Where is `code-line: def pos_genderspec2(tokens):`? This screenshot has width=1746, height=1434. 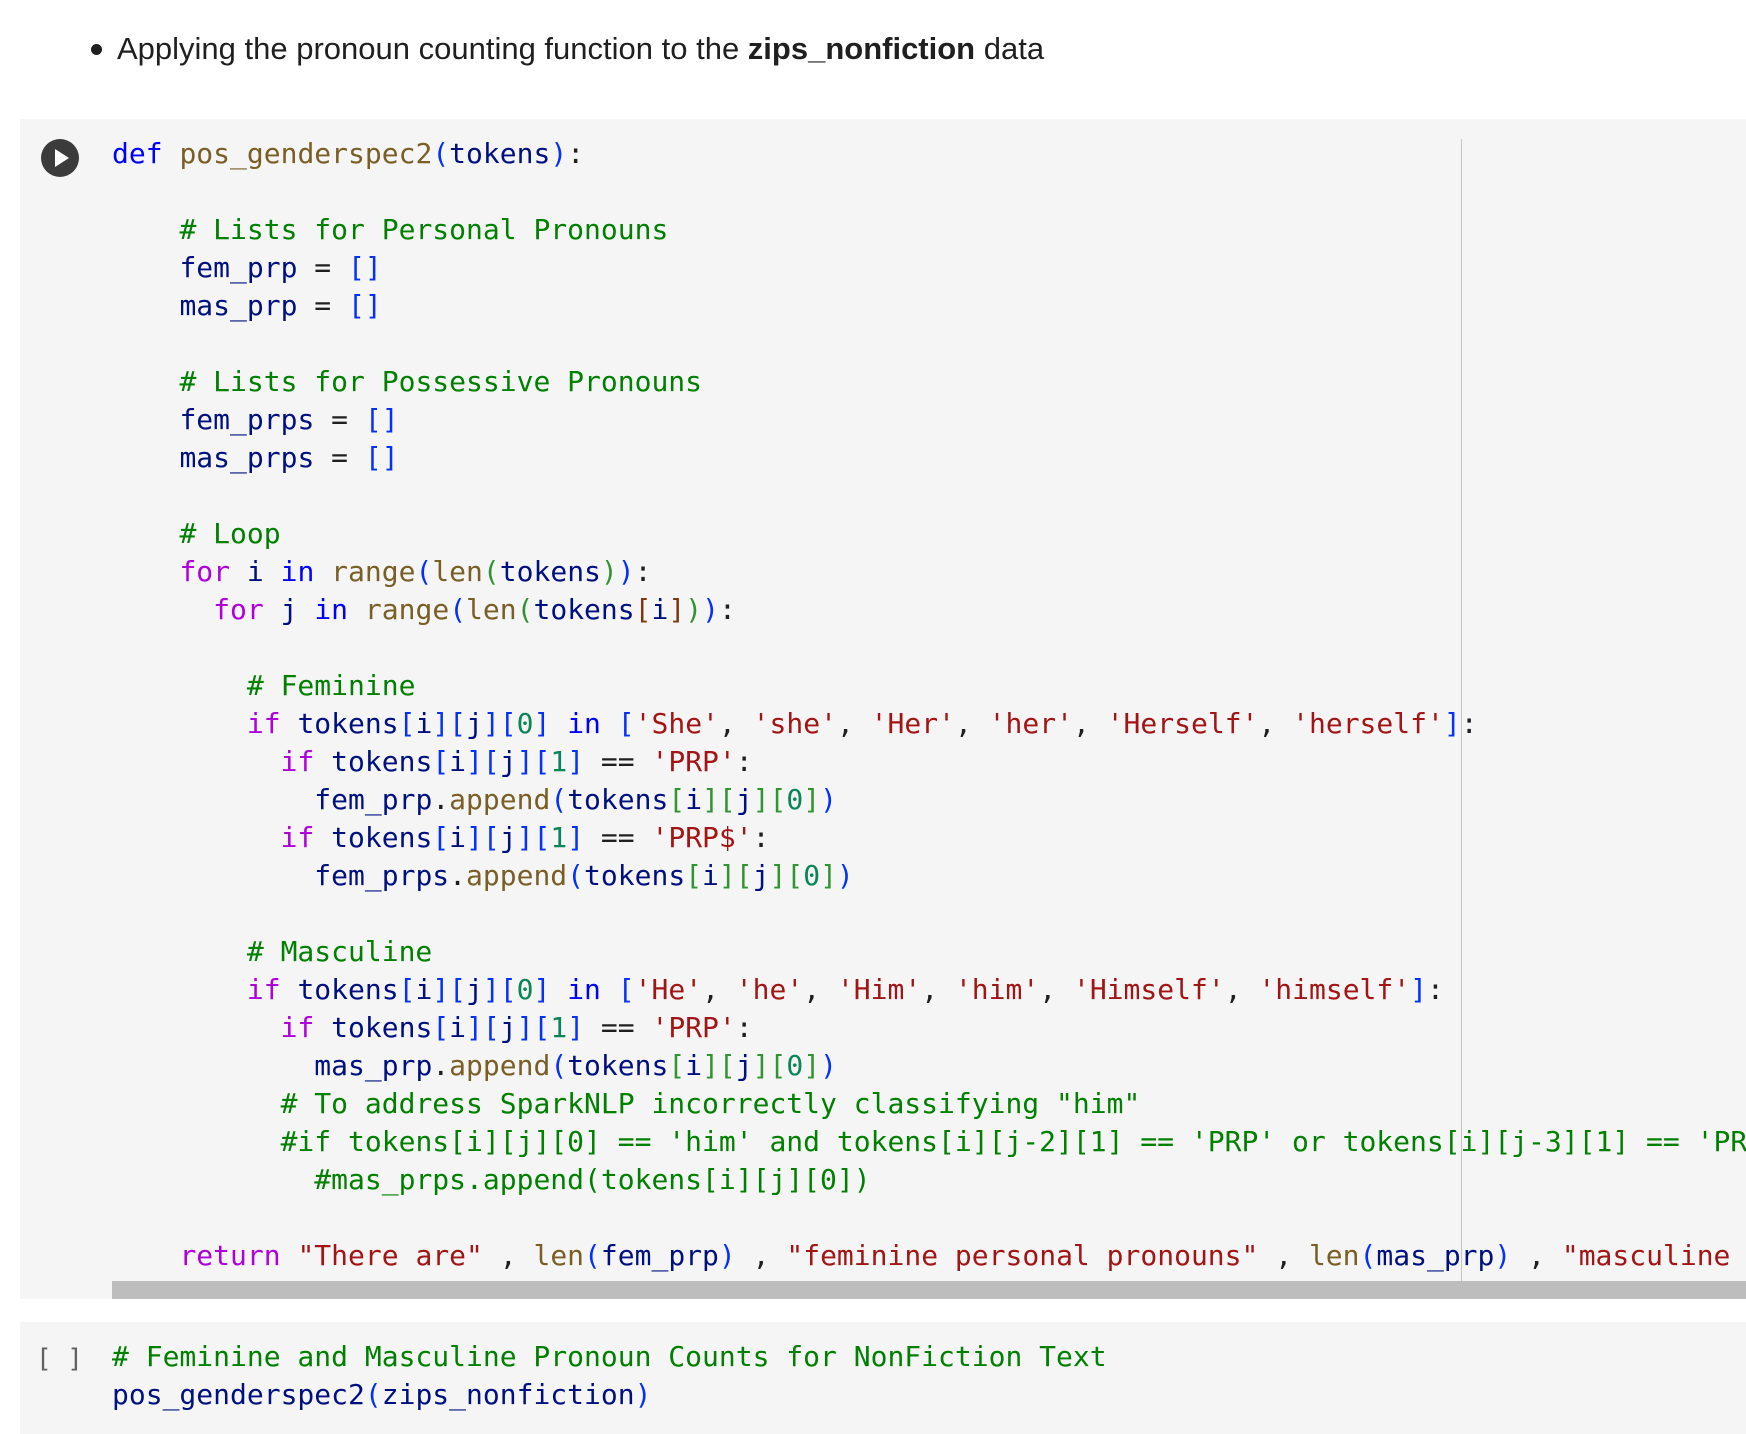
code-line: def pos_genderspec2(tokens): is located at coordinates (929, 154).